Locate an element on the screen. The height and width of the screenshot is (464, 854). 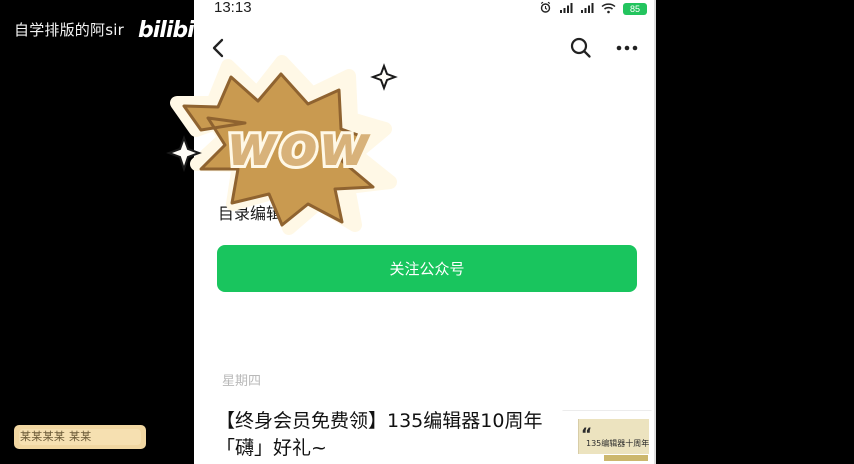
status-icons: 85 is located at coordinates (593, 9).